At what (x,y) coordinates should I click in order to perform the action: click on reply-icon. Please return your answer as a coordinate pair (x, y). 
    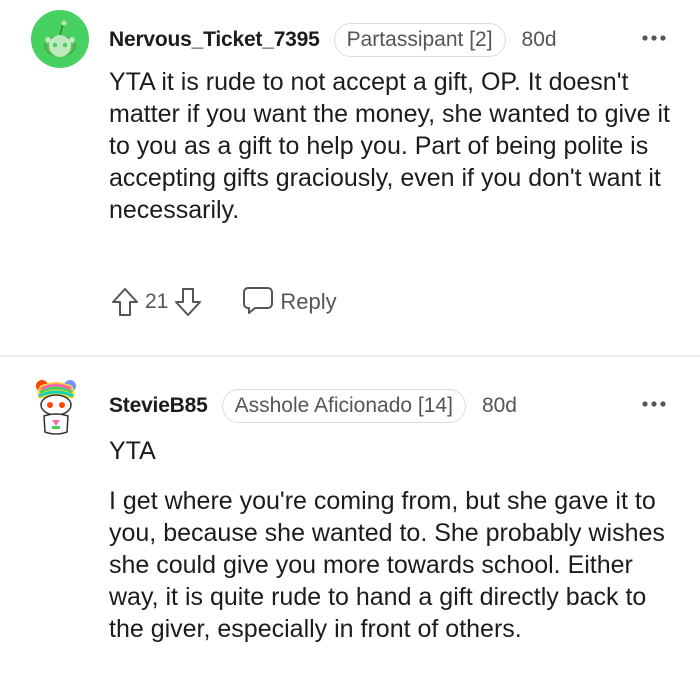
    Looking at the image, I should click on (258, 302).